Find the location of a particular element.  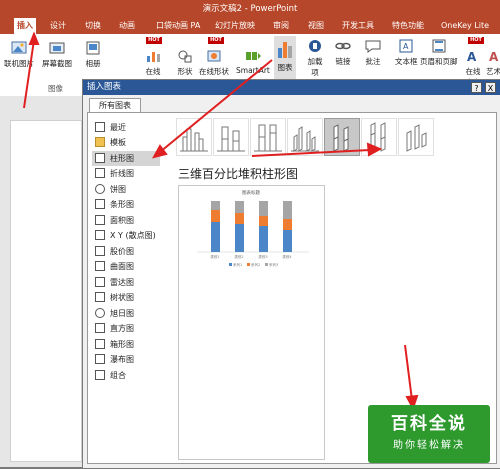

watermark: 百科全说 助你轻松解决 is located at coordinates (429, 434).